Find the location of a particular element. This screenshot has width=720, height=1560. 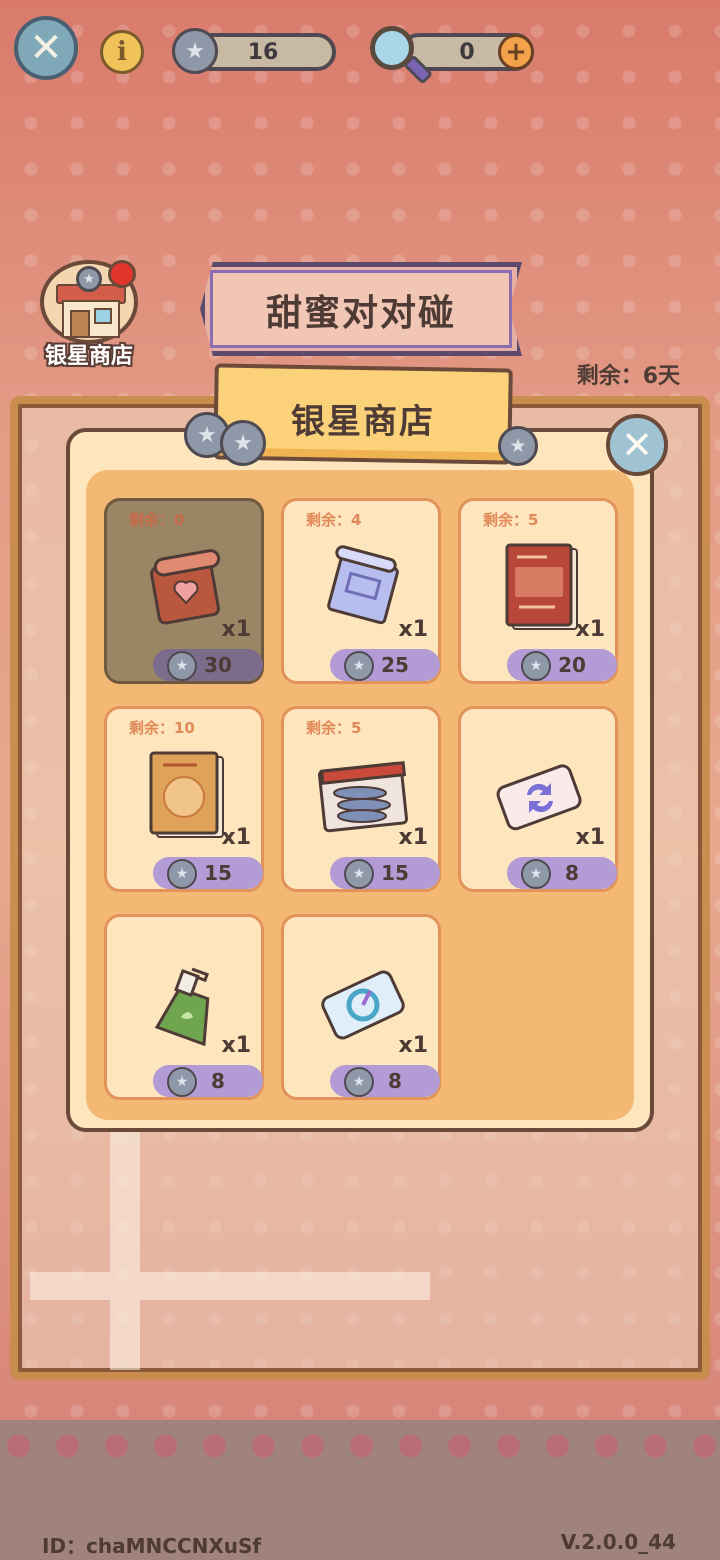

close-shop-button: ✕ is located at coordinates (637, 445).